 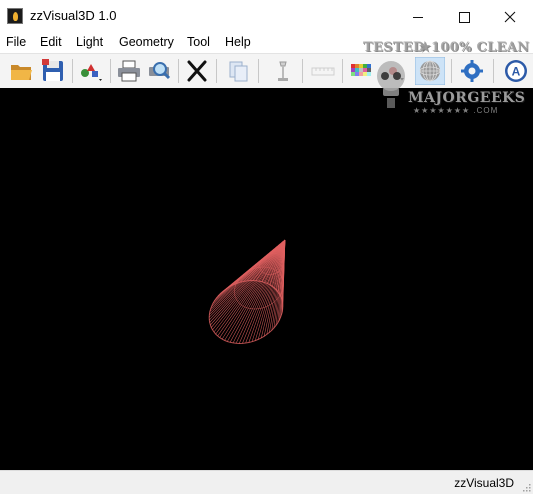 I want to click on minimize-icon, so click(x=418, y=17).